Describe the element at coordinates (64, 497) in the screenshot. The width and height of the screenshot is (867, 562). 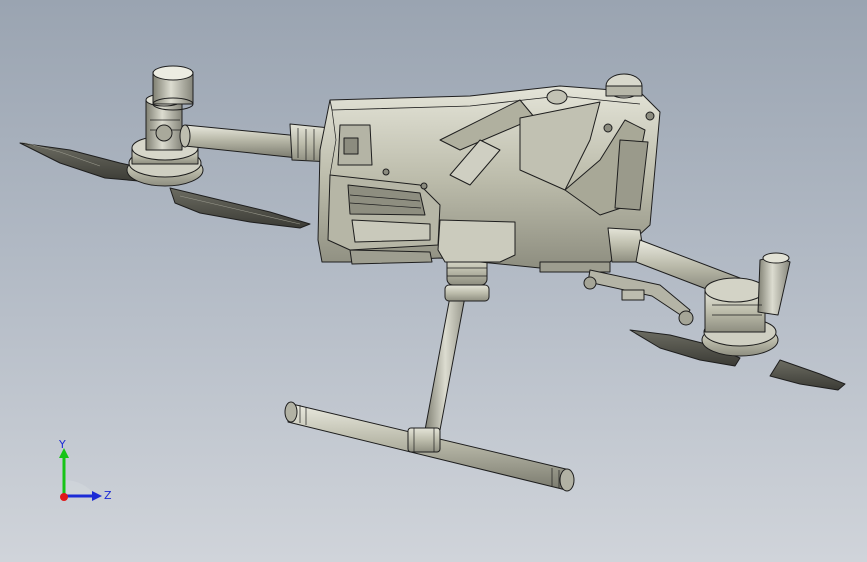
I see `origin-icon` at that location.